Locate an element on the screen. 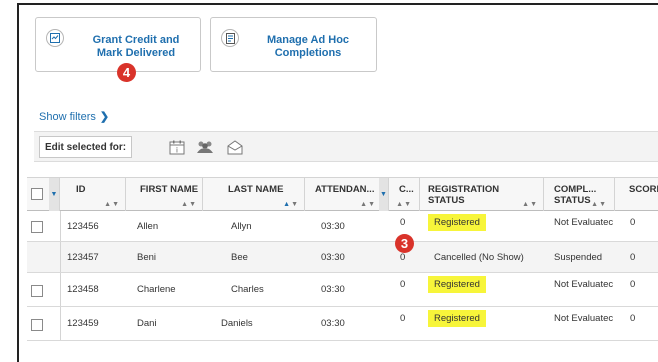 The width and height of the screenshot is (658, 362). manage-ad-hoc-label: Manage Ad Hoc Completions is located at coordinates (308, 46).